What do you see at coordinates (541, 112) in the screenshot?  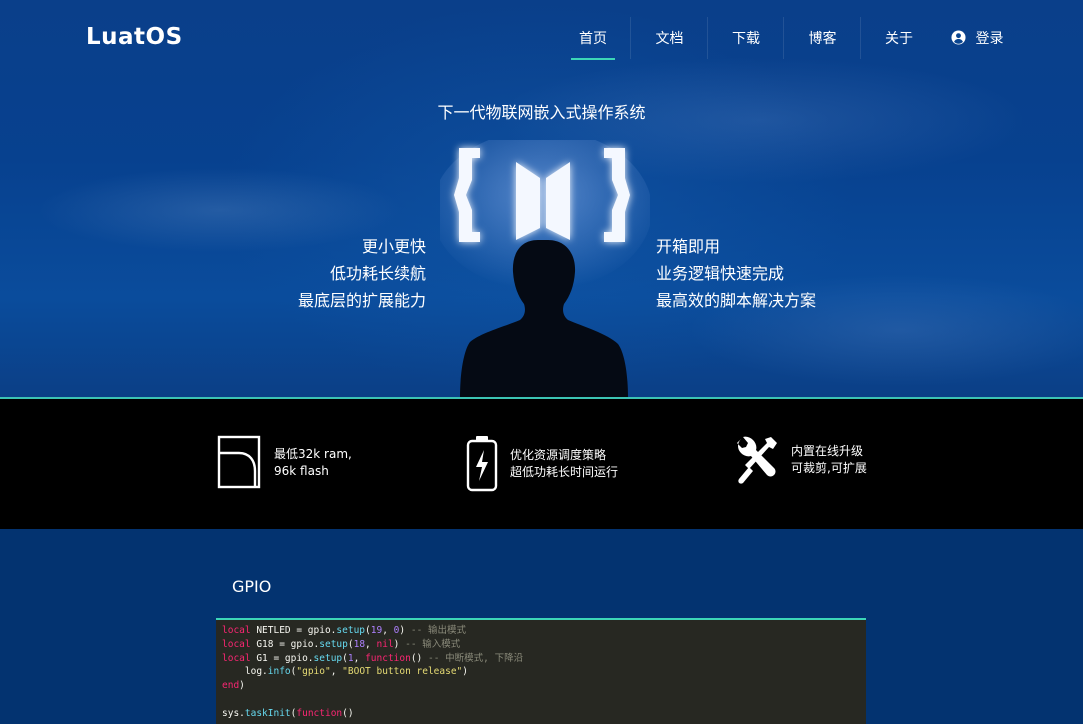 I see `hero-subtitle: 下一代物联网嵌入式操作系统` at bounding box center [541, 112].